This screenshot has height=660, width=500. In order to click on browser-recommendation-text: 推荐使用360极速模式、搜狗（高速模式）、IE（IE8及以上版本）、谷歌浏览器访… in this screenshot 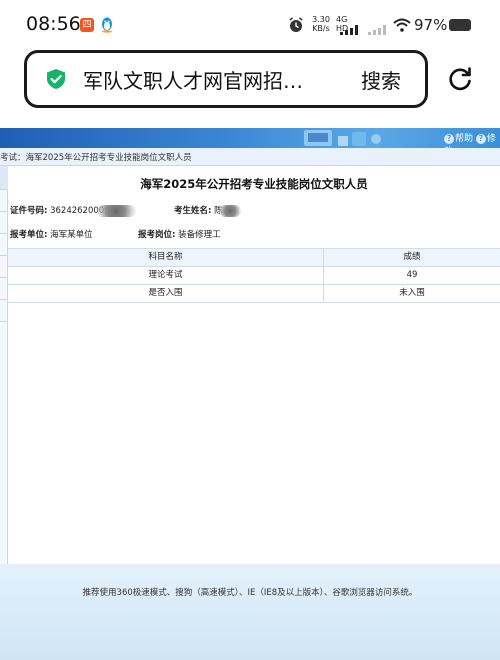, I will do `click(250, 593)`.